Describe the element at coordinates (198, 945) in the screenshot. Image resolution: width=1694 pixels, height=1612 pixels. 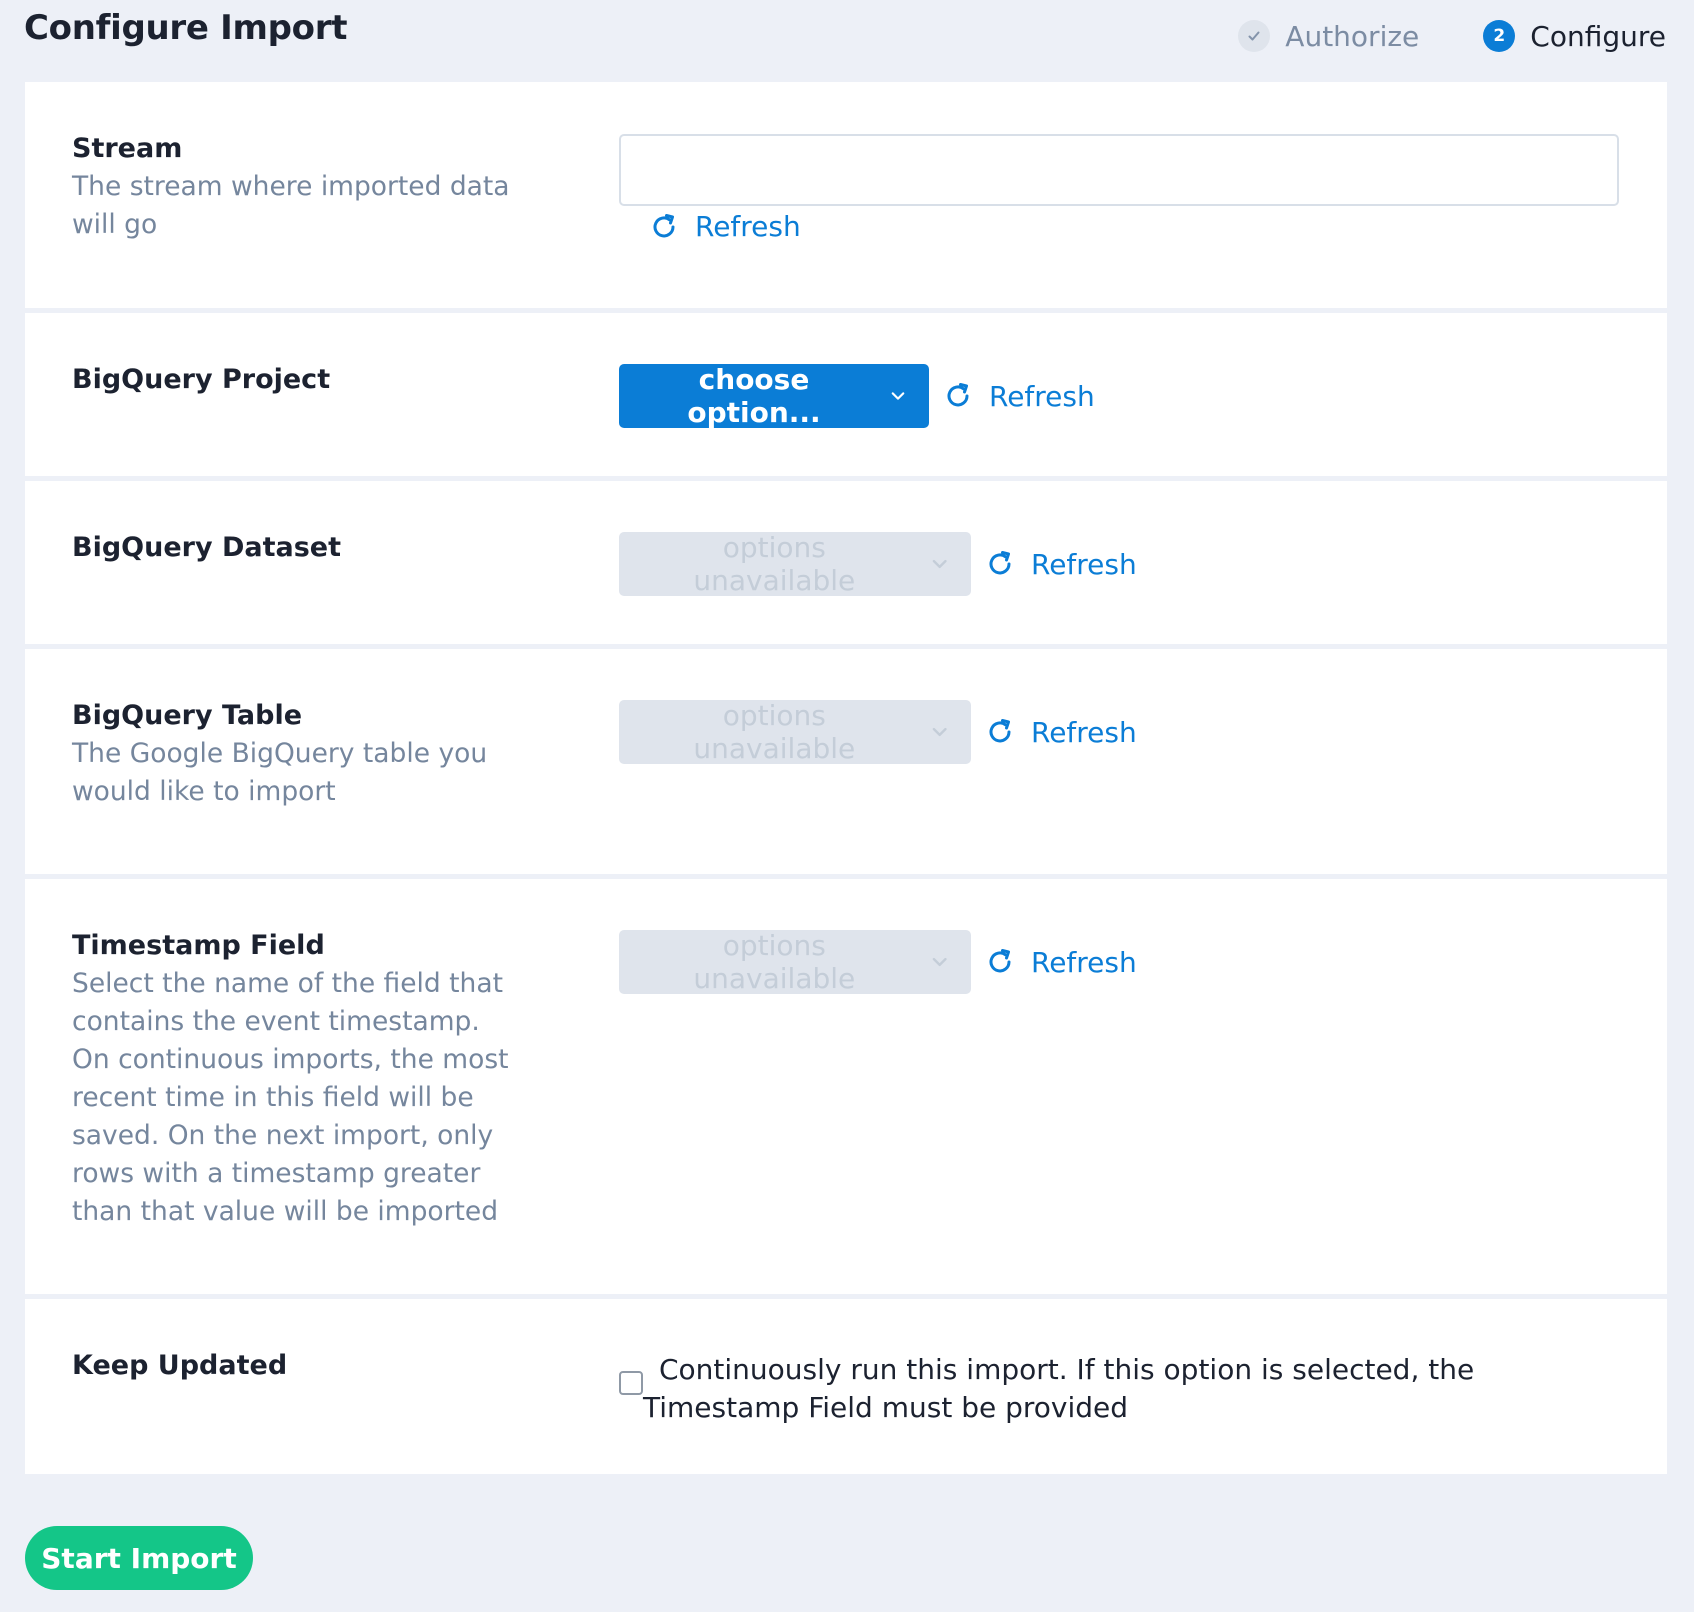
I see `field-title: Timestamp Field` at that location.